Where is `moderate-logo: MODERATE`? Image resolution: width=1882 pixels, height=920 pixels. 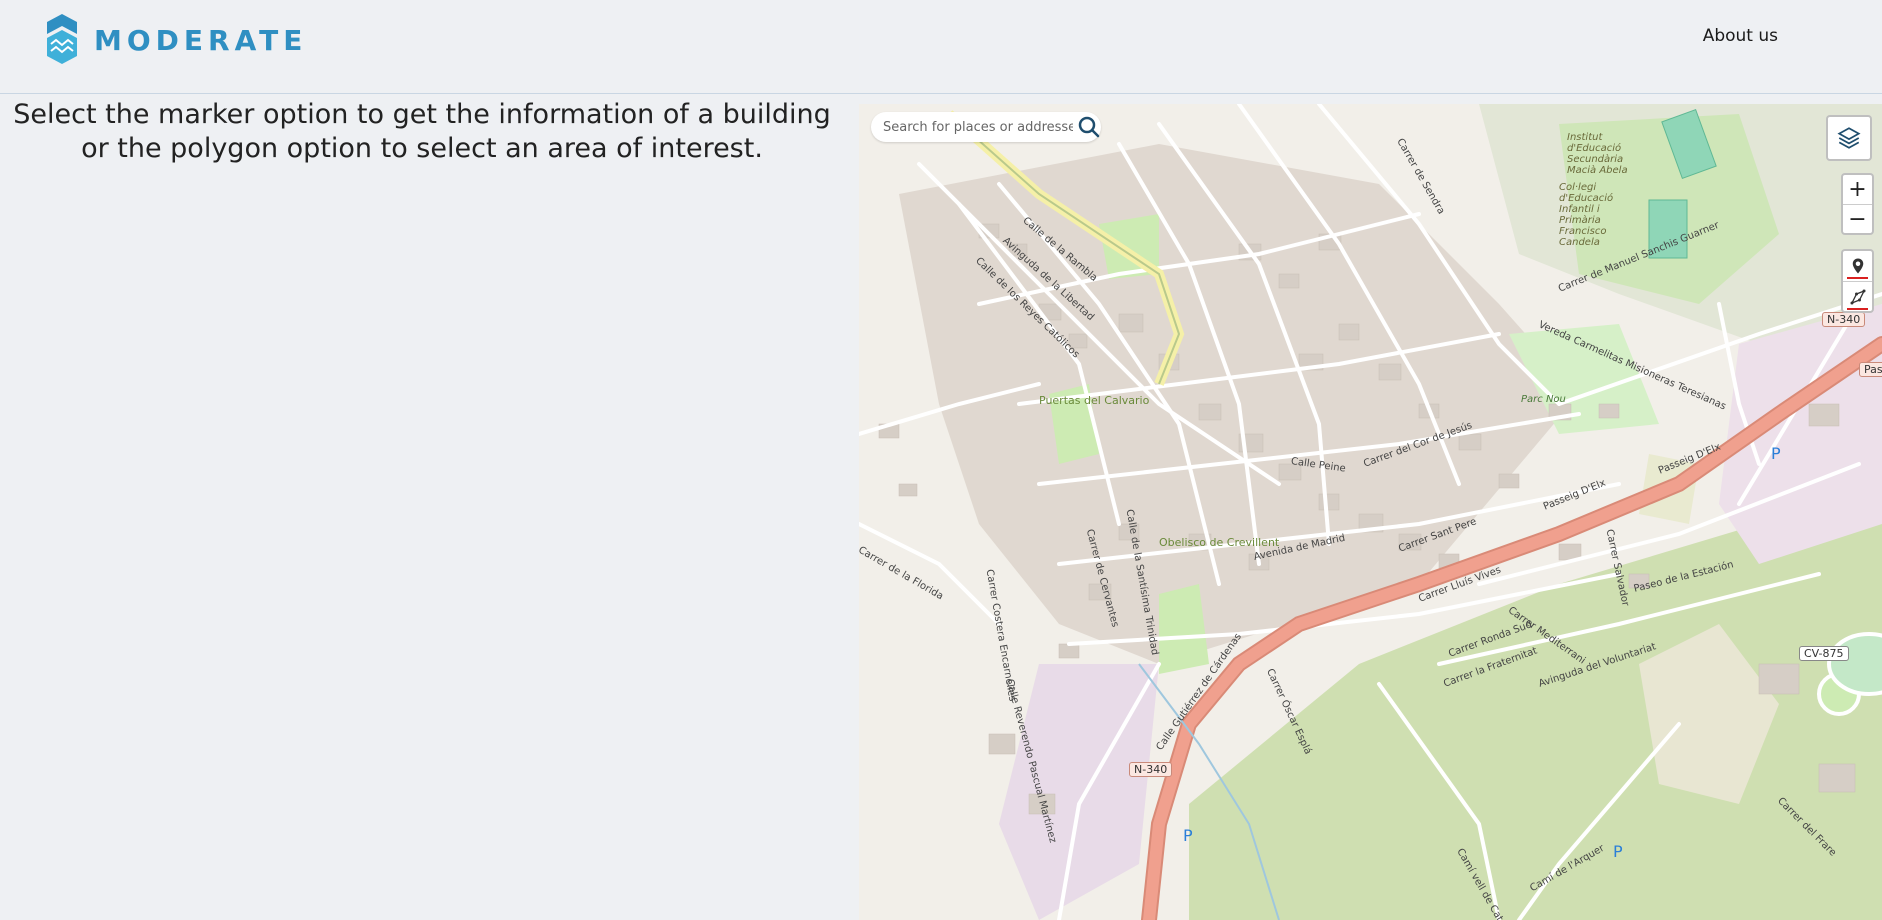
moderate-logo: MODERATE is located at coordinates (176, 40).